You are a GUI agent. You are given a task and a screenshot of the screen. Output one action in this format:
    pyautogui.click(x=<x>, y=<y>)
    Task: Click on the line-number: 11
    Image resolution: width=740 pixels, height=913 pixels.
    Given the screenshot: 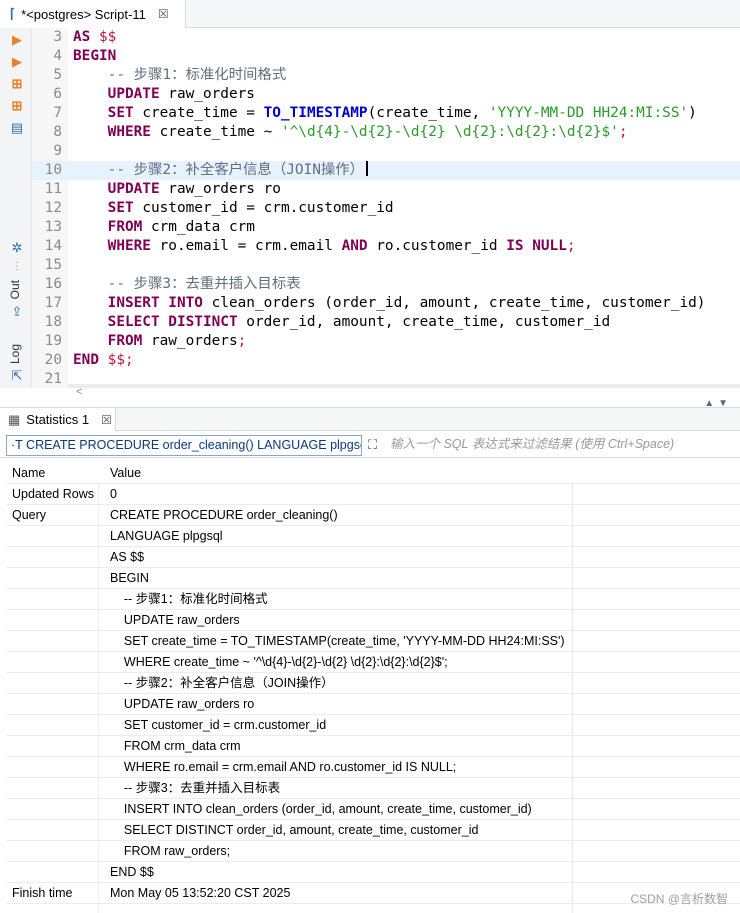 What is the action you would take?
    pyautogui.click(x=53, y=189)
    